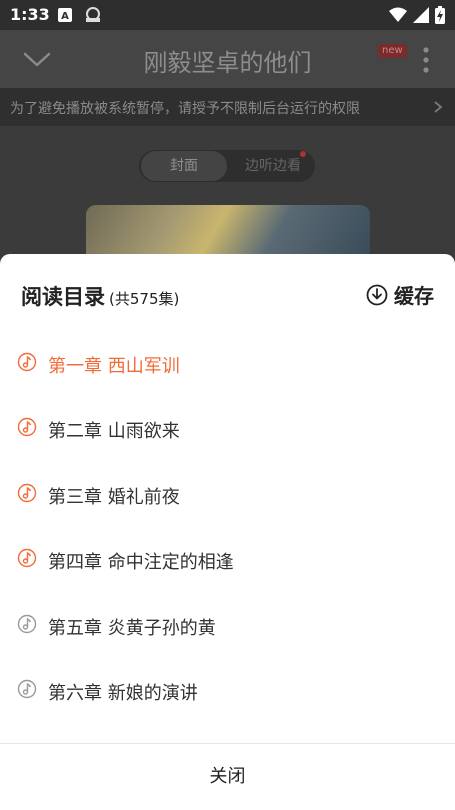 This screenshot has width=455, height=810. What do you see at coordinates (184, 166) in the screenshot?
I see `tab-cover: 封面` at bounding box center [184, 166].